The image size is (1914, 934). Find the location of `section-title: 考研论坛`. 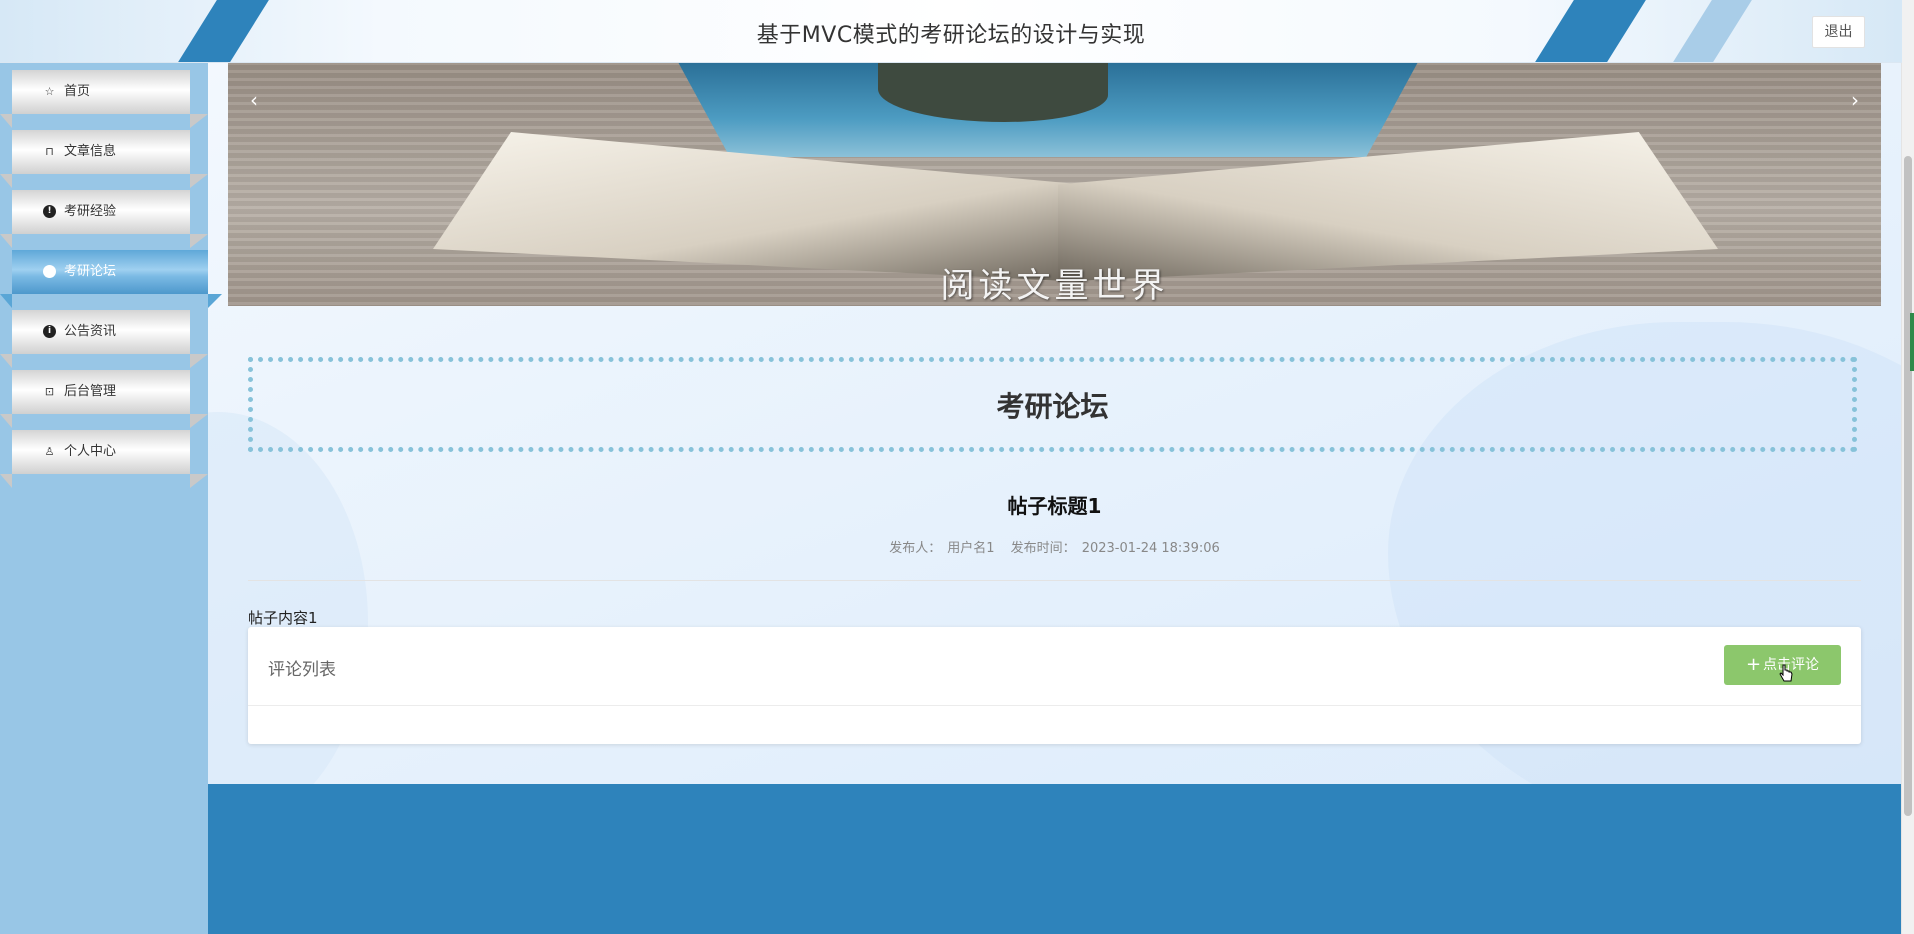

section-title: 考研论坛 is located at coordinates (1052, 406).